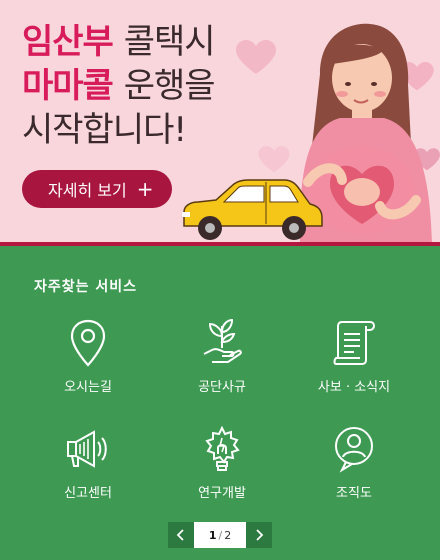  Describe the element at coordinates (87, 190) in the screenshot. I see `view-details-label: 자세히 보기` at that location.